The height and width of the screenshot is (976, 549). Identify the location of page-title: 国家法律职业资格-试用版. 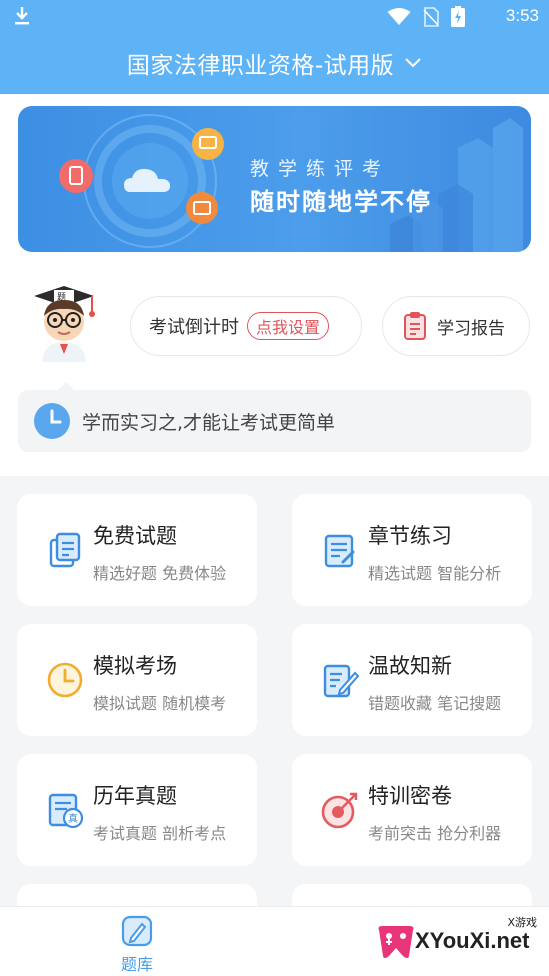
(260, 66).